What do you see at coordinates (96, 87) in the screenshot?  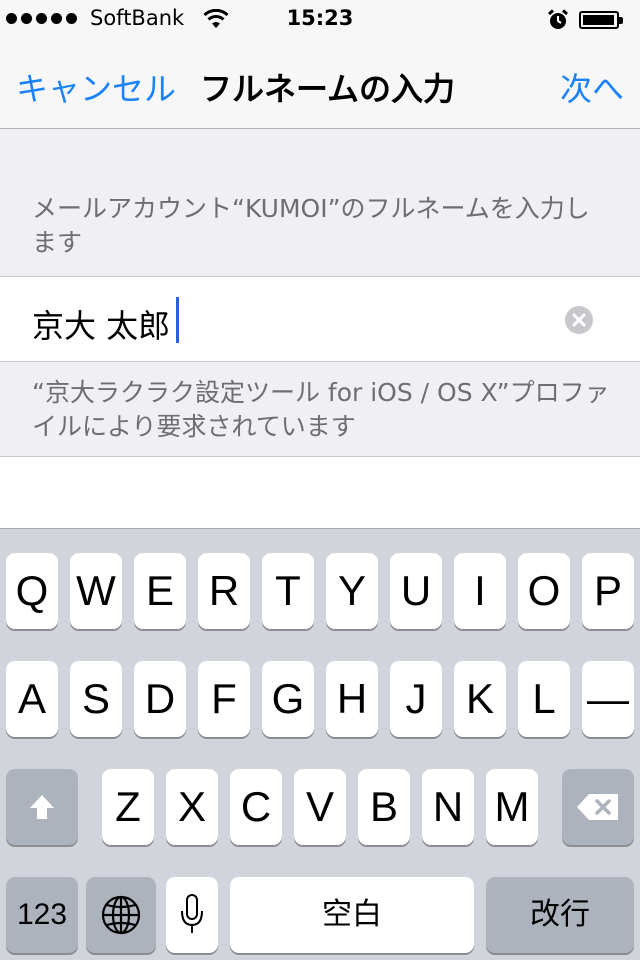 I see `cancel-button: キャンセル` at bounding box center [96, 87].